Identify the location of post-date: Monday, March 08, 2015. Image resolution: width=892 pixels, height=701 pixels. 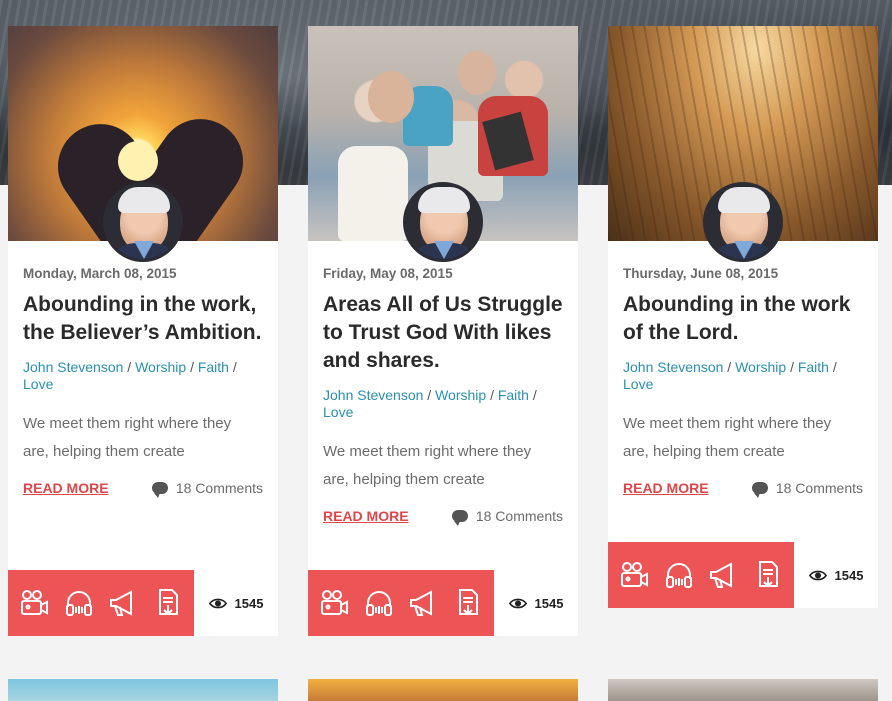
(100, 273).